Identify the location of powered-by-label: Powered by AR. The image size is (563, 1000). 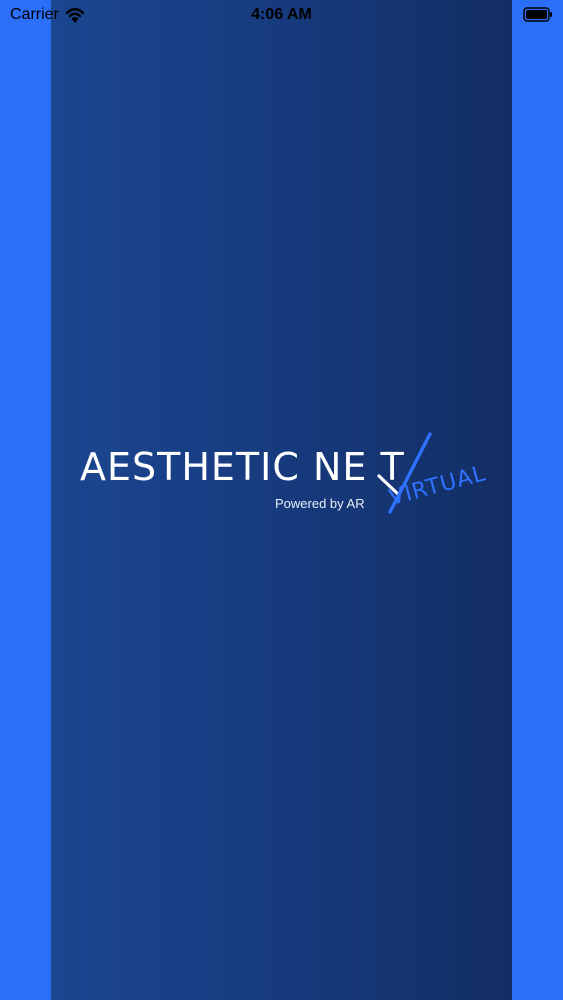
(320, 503).